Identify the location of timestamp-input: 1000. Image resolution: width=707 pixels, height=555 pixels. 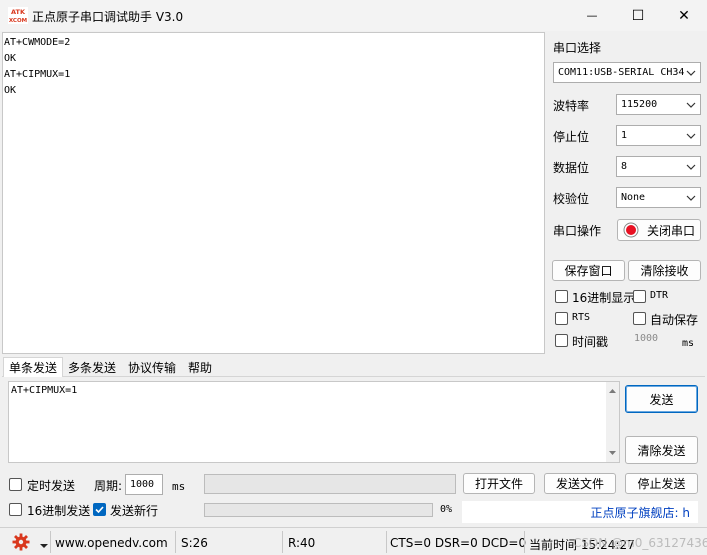
(646, 338).